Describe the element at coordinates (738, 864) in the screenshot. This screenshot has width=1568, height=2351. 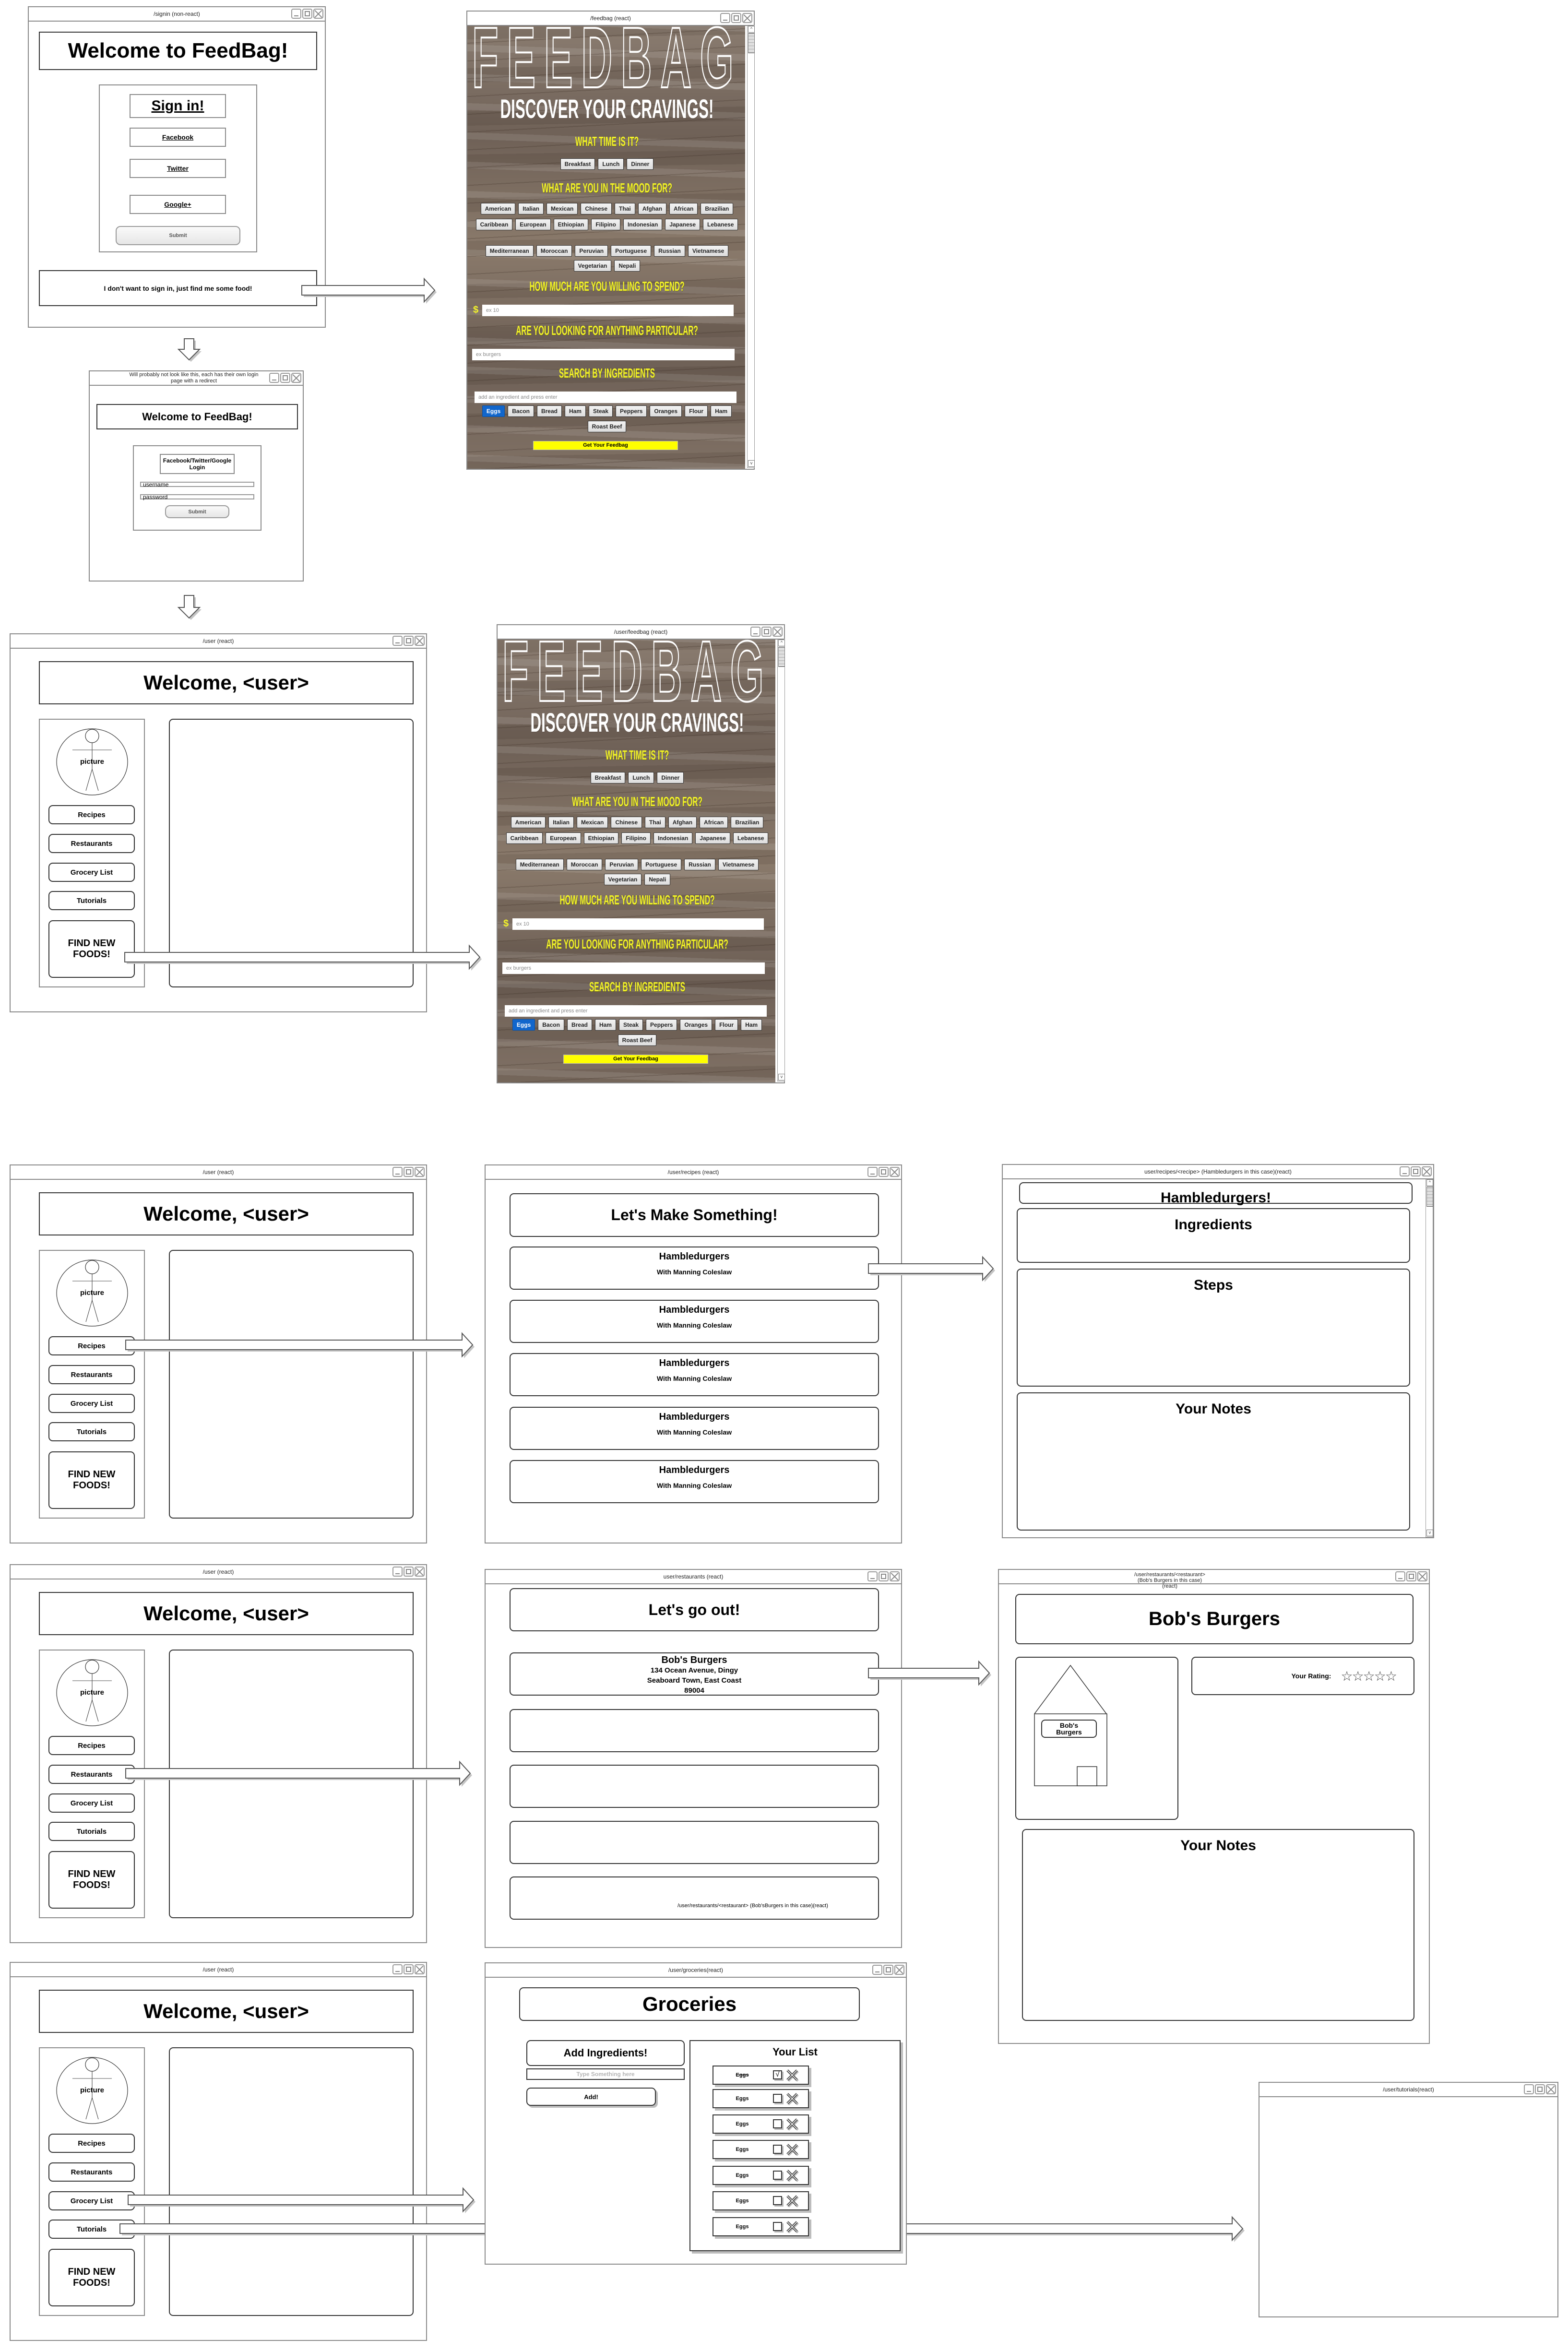
I see `cuisine-button: Vietnamese` at that location.